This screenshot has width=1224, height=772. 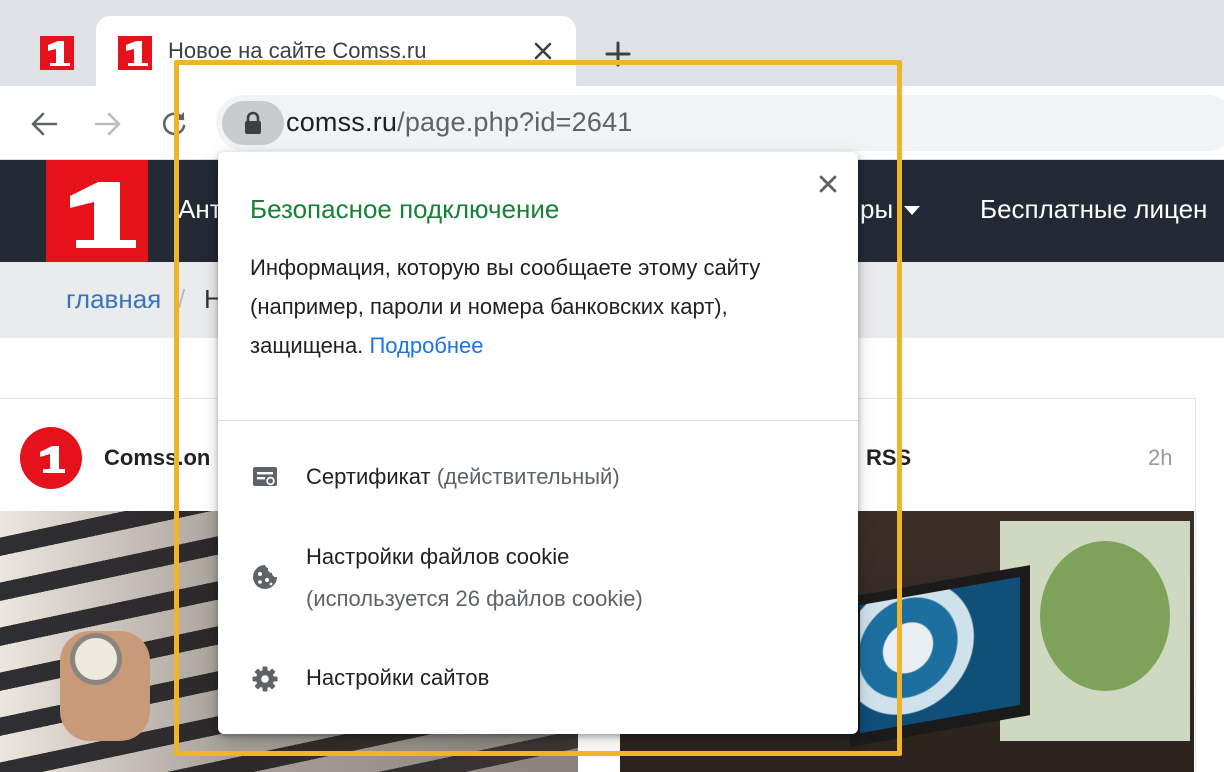 I want to click on nav-item-programs: ры, so click(x=876, y=209).